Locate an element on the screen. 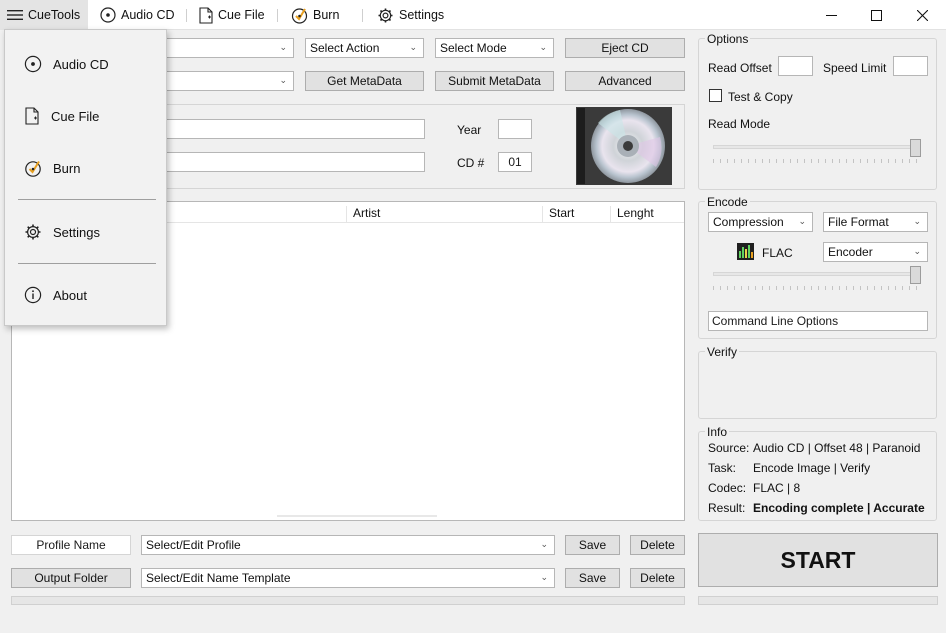 The image size is (946, 633). side-menu-label: About is located at coordinates (70, 295).